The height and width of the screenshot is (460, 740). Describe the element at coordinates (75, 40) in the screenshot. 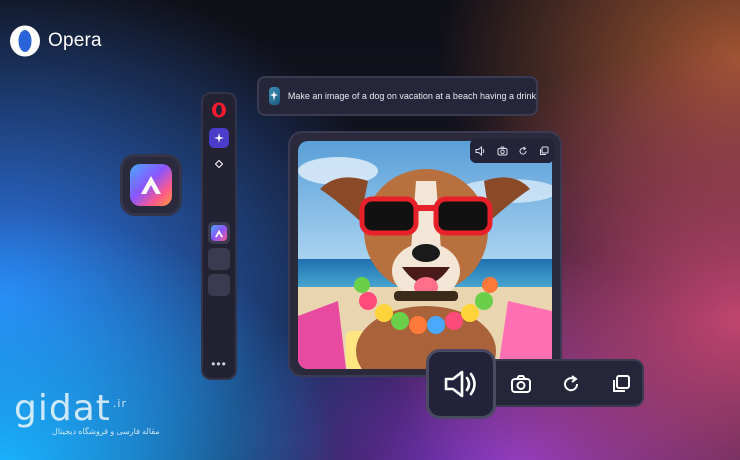

I see `brand-name: Opera` at that location.